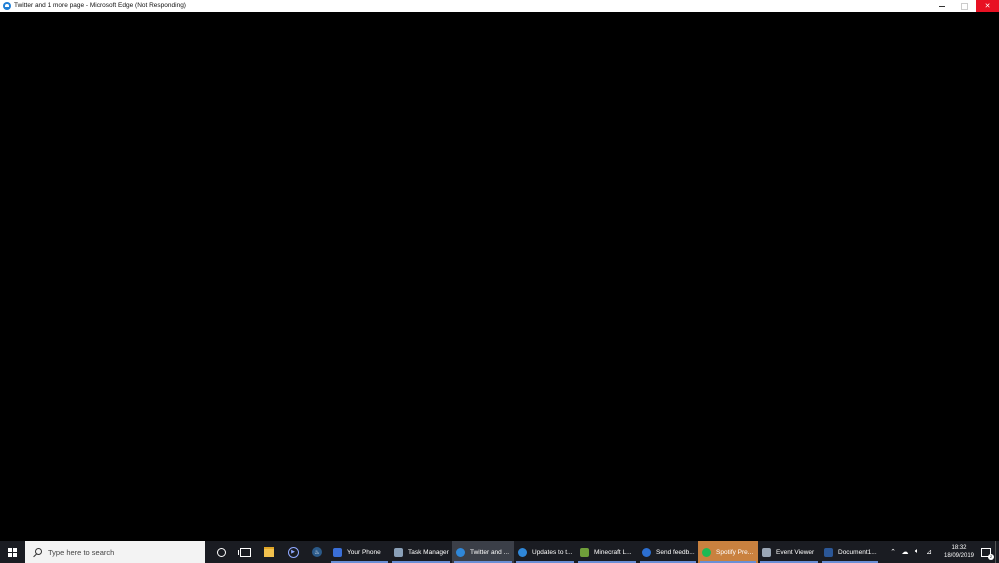 The image size is (999, 563). I want to click on volume-button: 🔈︎, so click(917, 552).